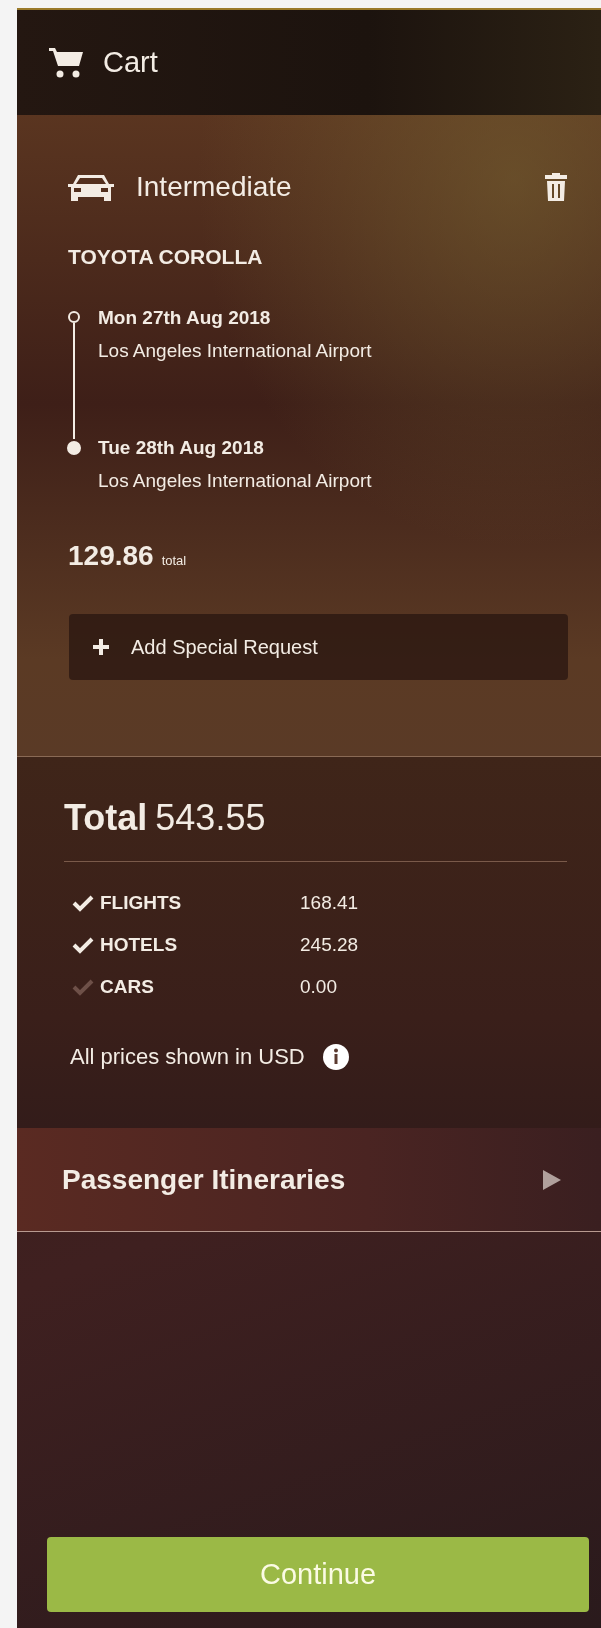 The image size is (601, 1628). I want to click on car-icon, so click(91, 187).